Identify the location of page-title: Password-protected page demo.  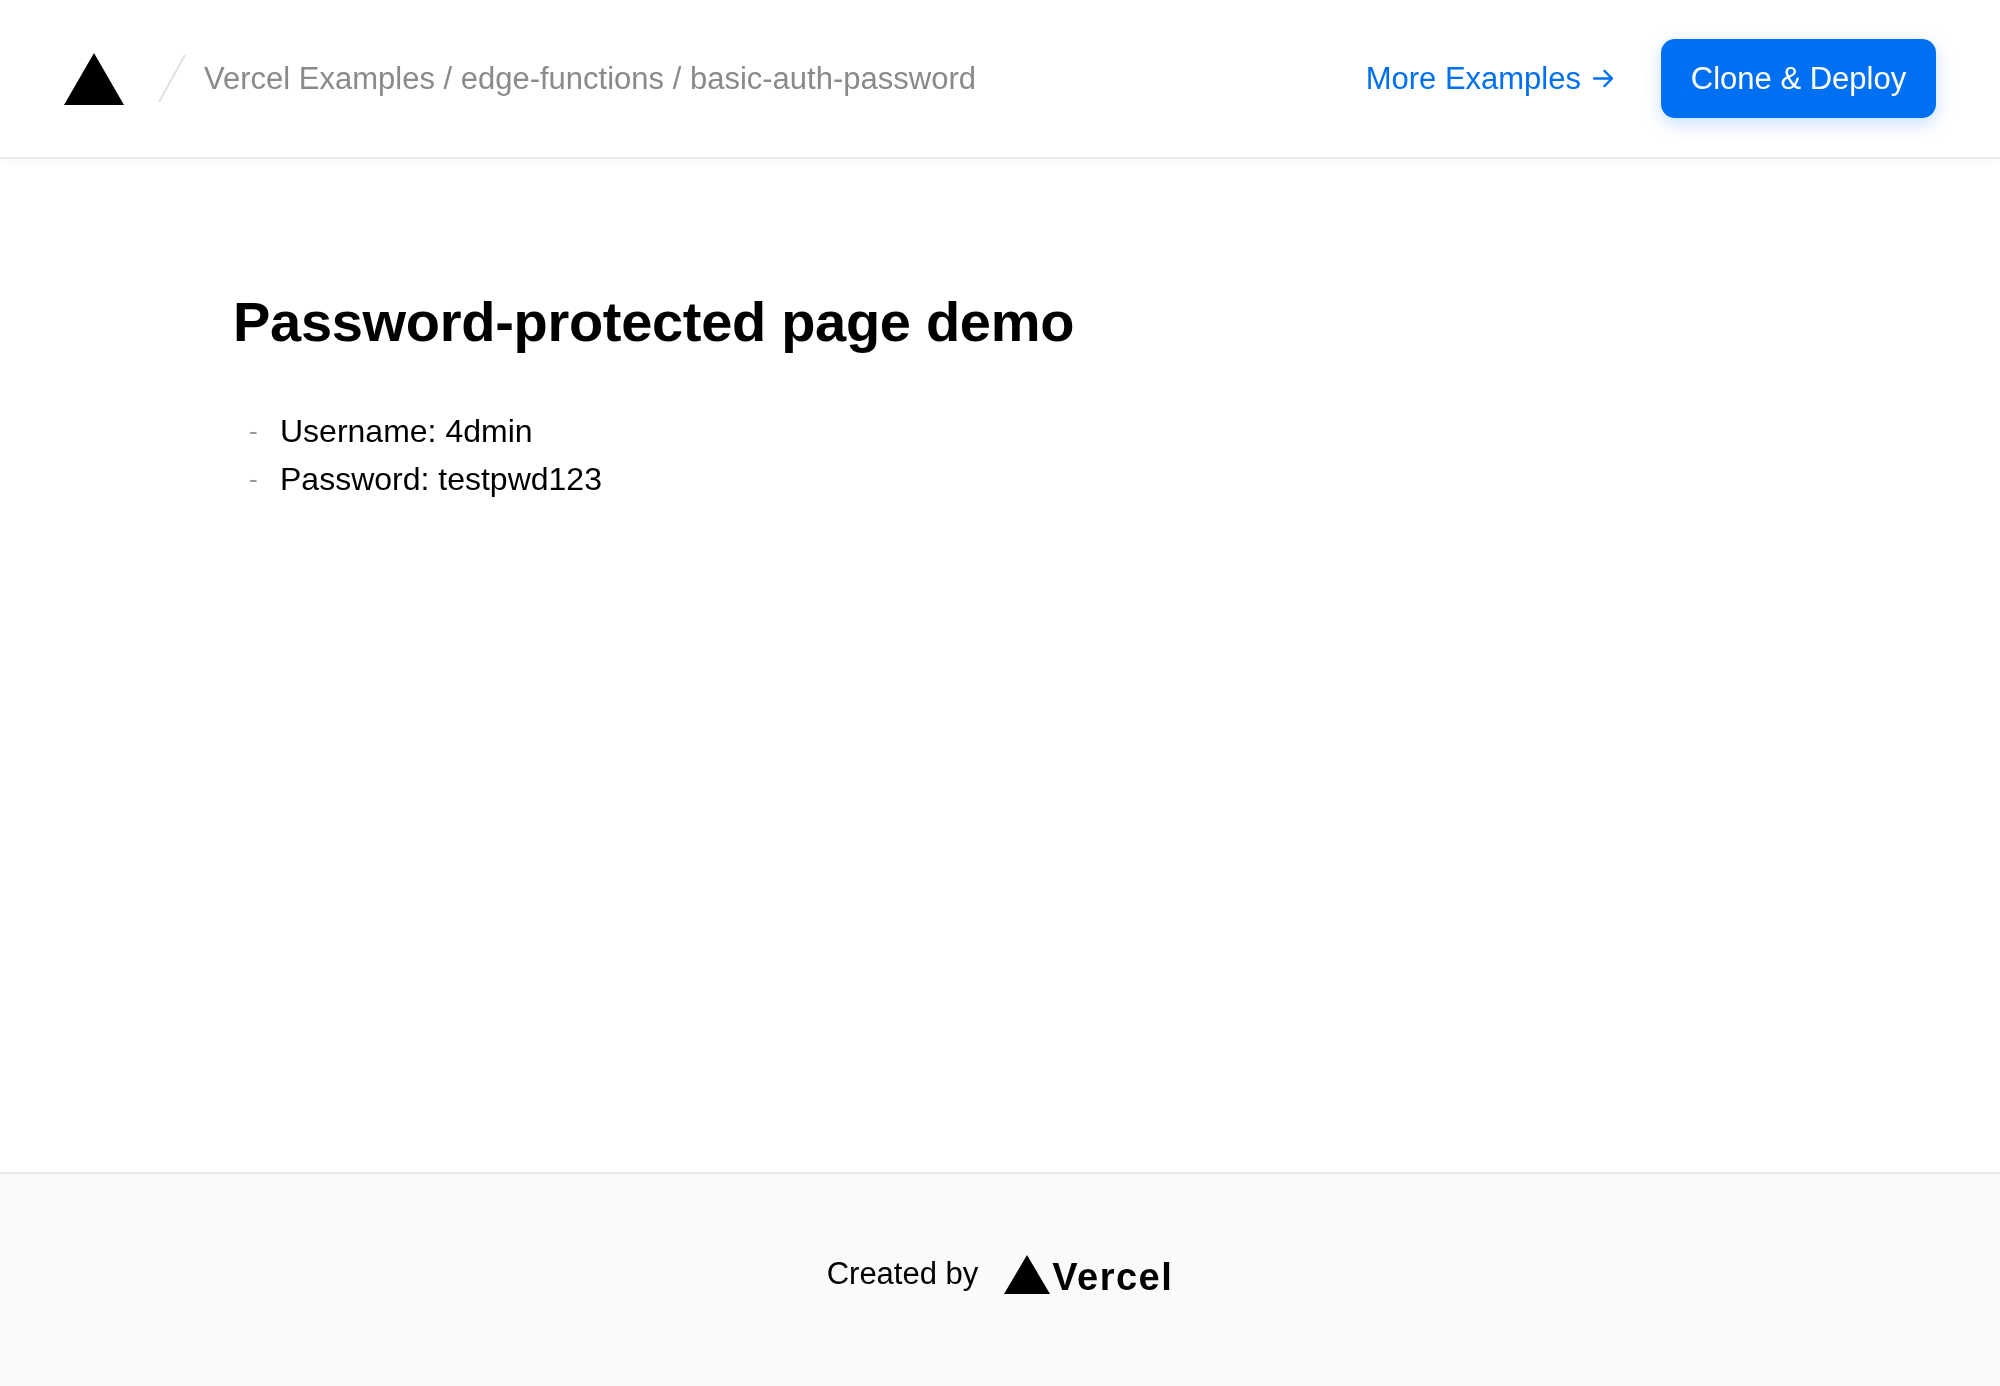
(654, 322).